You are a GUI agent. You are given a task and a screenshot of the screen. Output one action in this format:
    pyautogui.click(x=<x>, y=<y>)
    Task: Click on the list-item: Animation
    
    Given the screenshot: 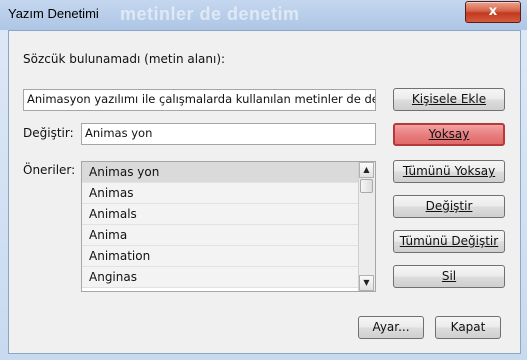 What is the action you would take?
    pyautogui.click(x=221, y=256)
    